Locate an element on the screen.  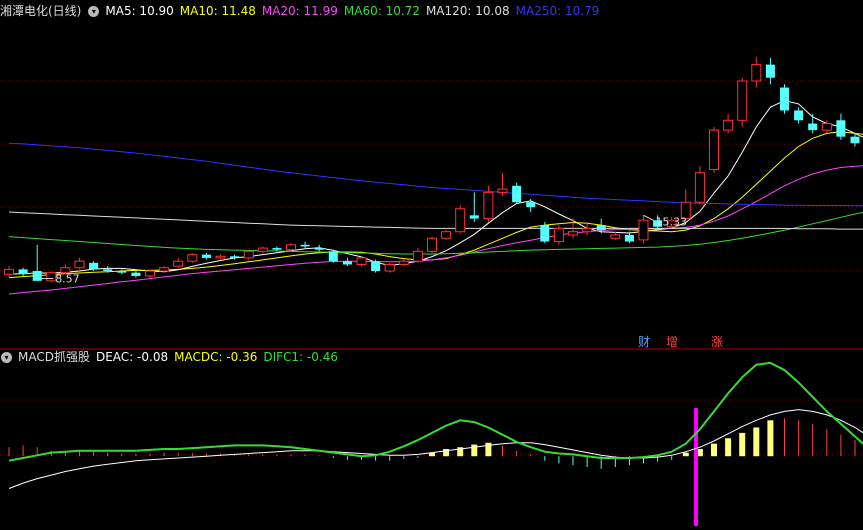
macd-legend-item: DEAC: -0.08 is located at coordinates (132, 357).